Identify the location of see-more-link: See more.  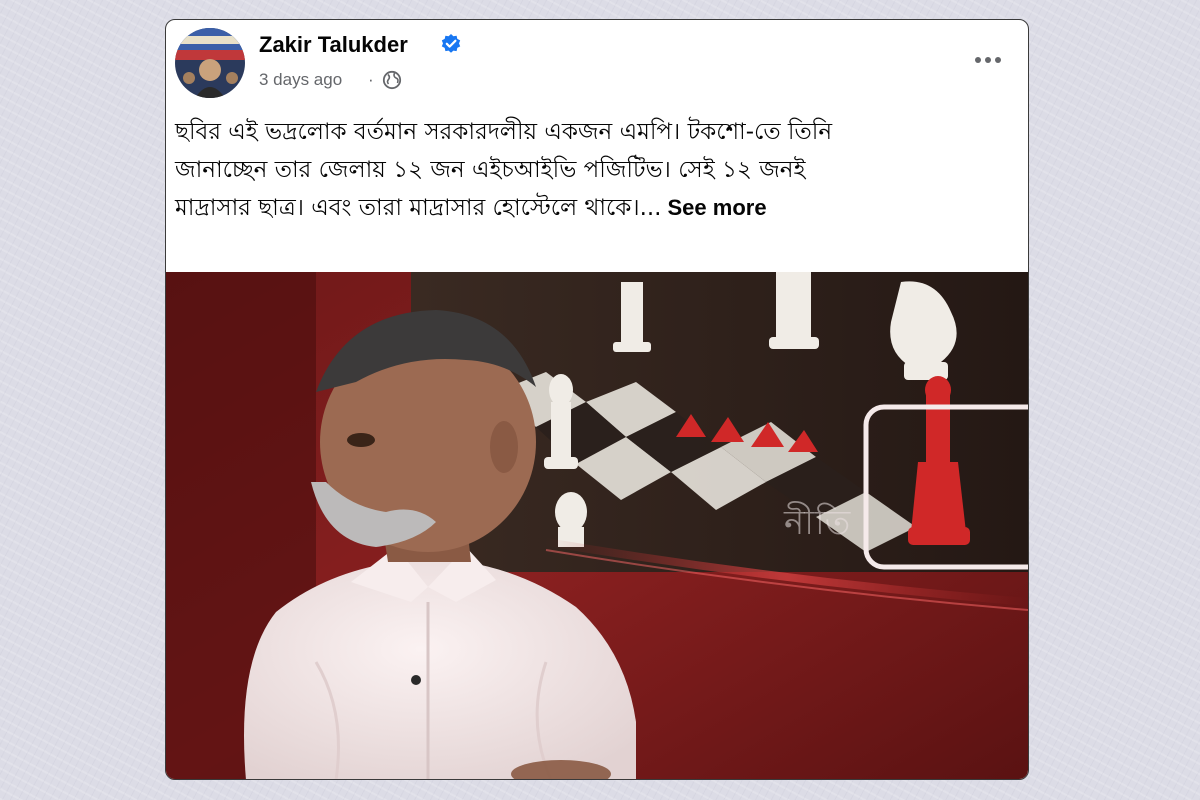
(717, 207).